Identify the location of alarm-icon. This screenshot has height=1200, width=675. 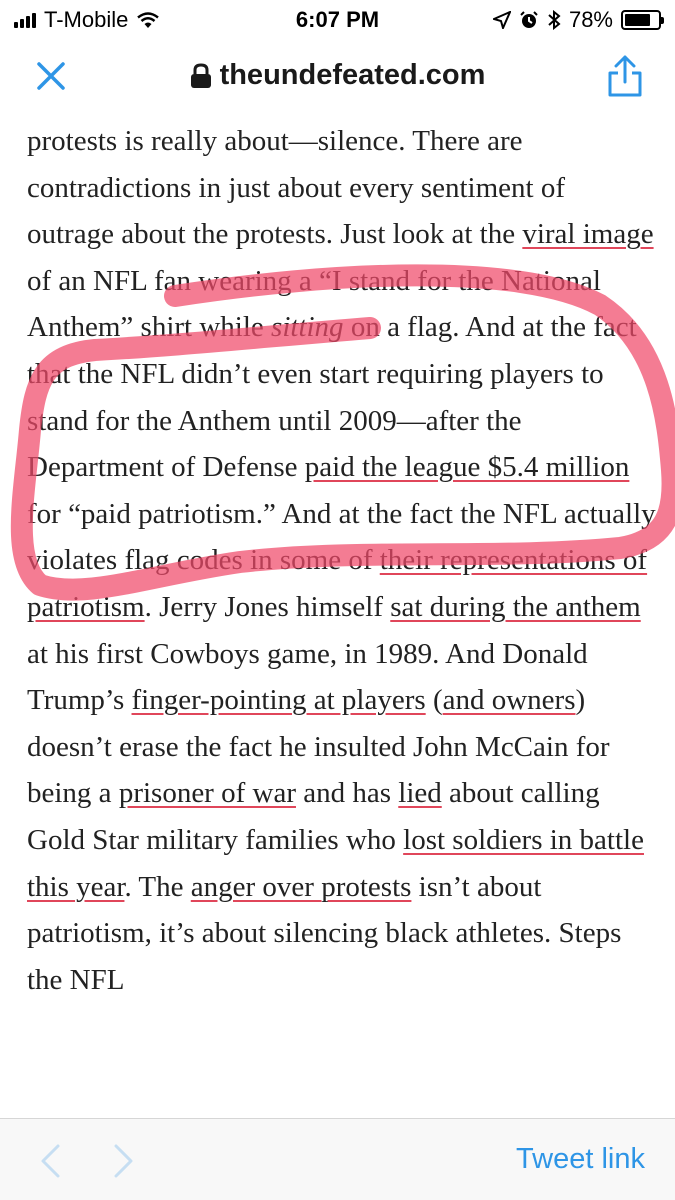
(529, 19).